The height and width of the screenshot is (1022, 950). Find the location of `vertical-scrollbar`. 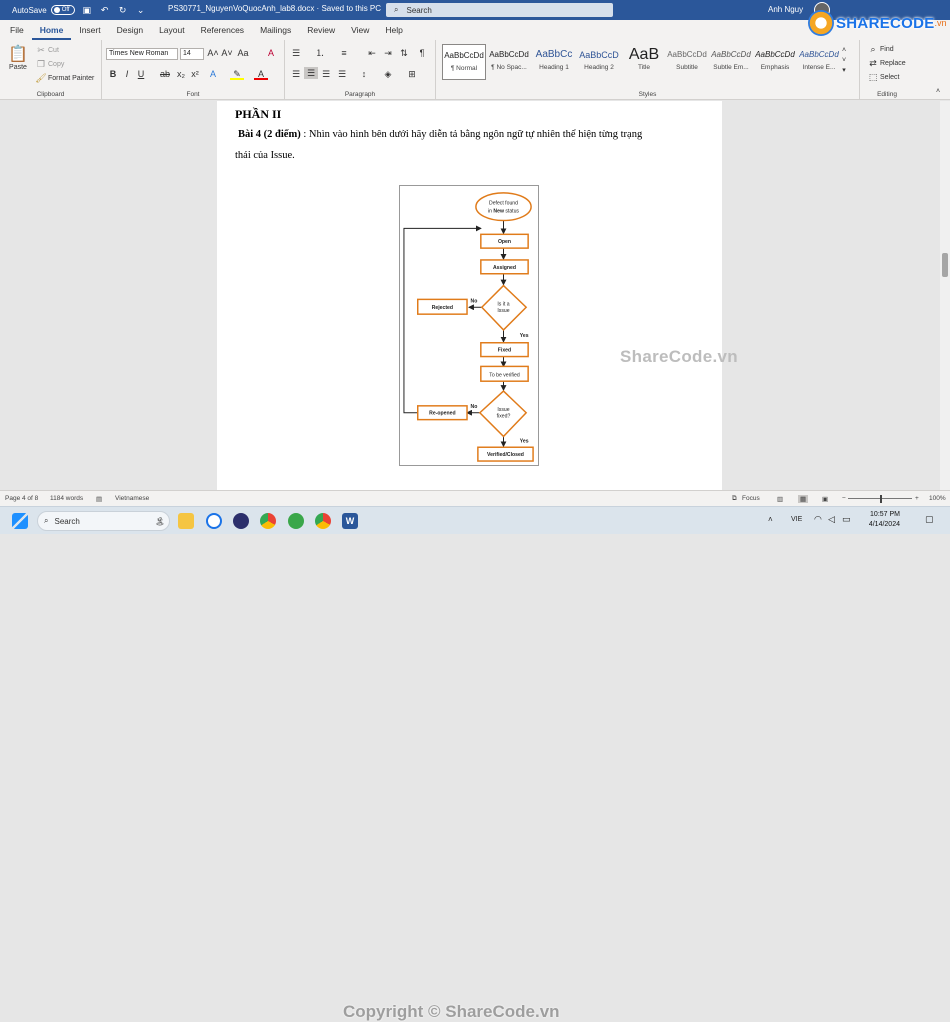

vertical-scrollbar is located at coordinates (945, 295).